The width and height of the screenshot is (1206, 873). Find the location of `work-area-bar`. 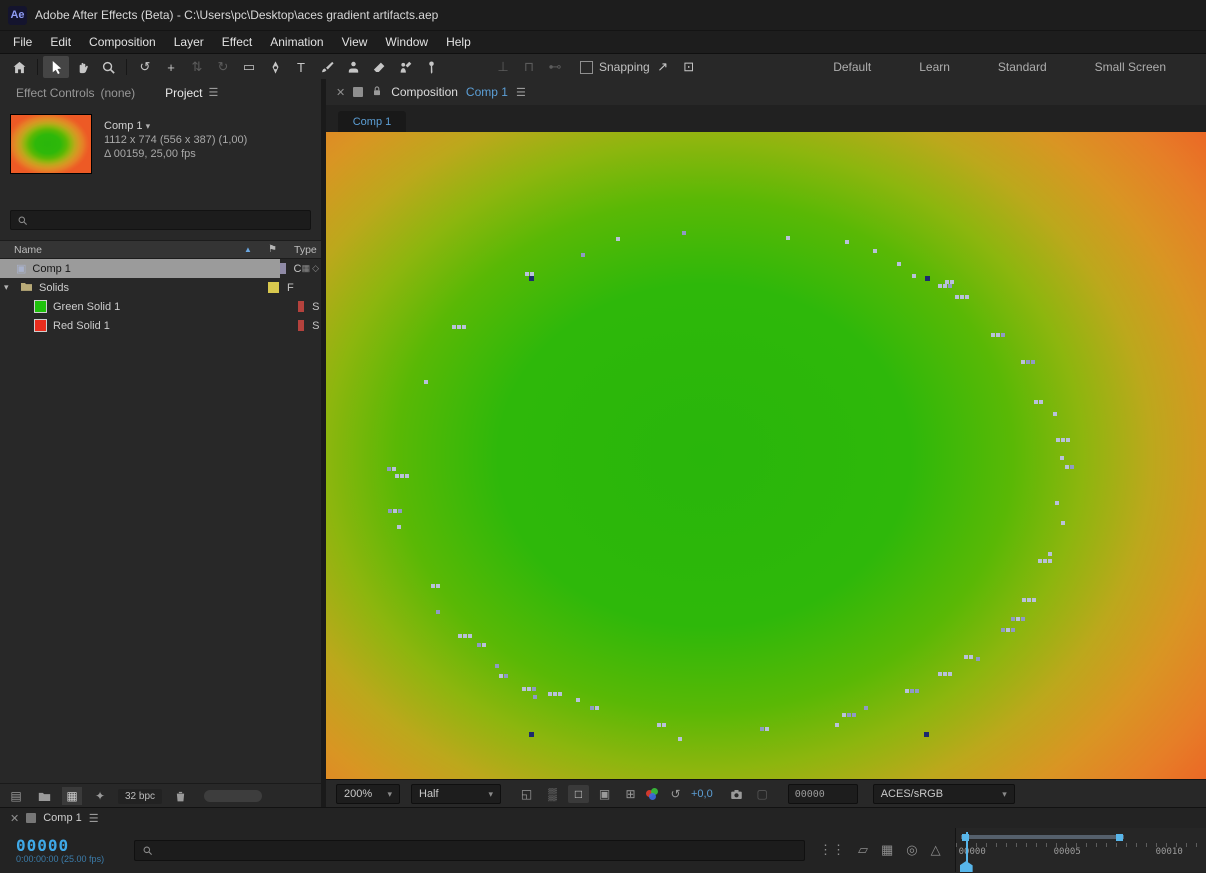

work-area-bar is located at coordinates (1042, 837).